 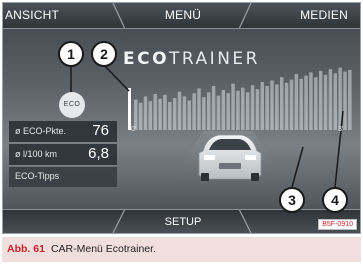 What do you see at coordinates (297, 167) in the screenshot?
I see `callout-3-line` at bounding box center [297, 167].